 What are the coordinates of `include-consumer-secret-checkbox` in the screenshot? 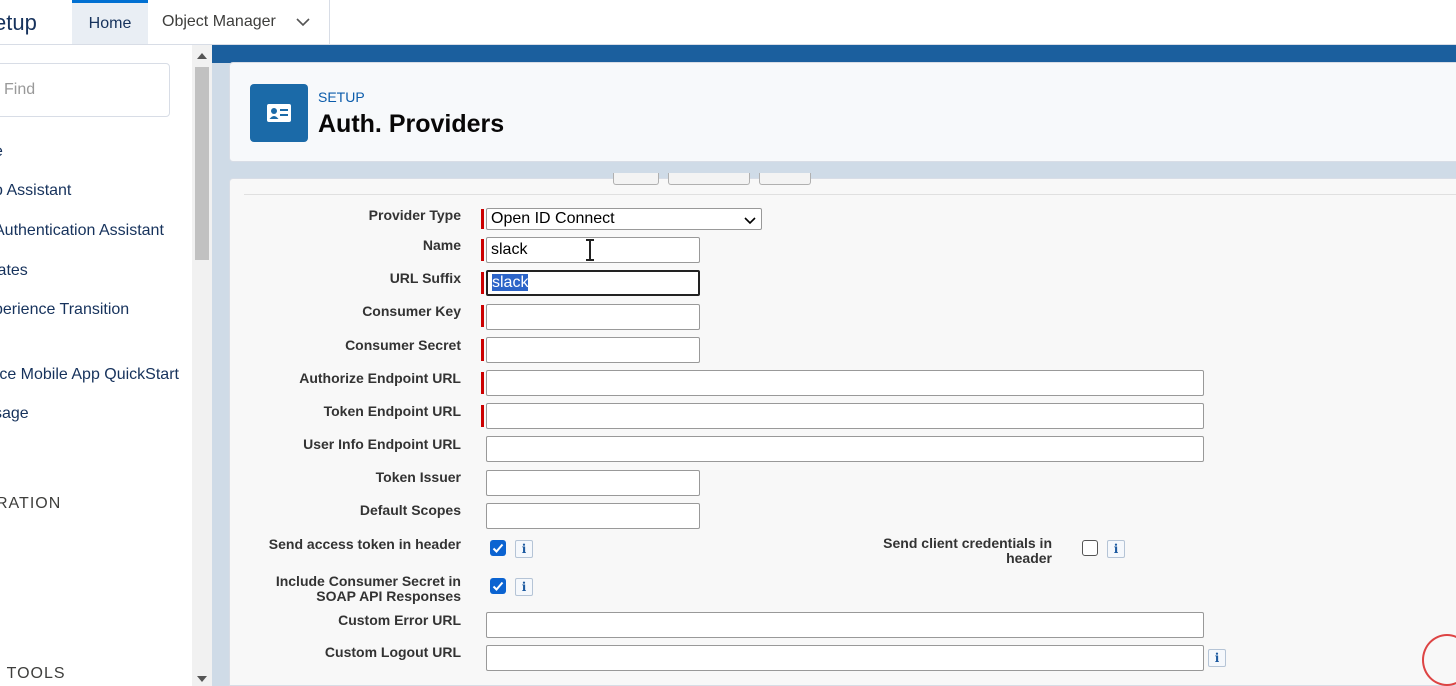 It's located at (498, 586).